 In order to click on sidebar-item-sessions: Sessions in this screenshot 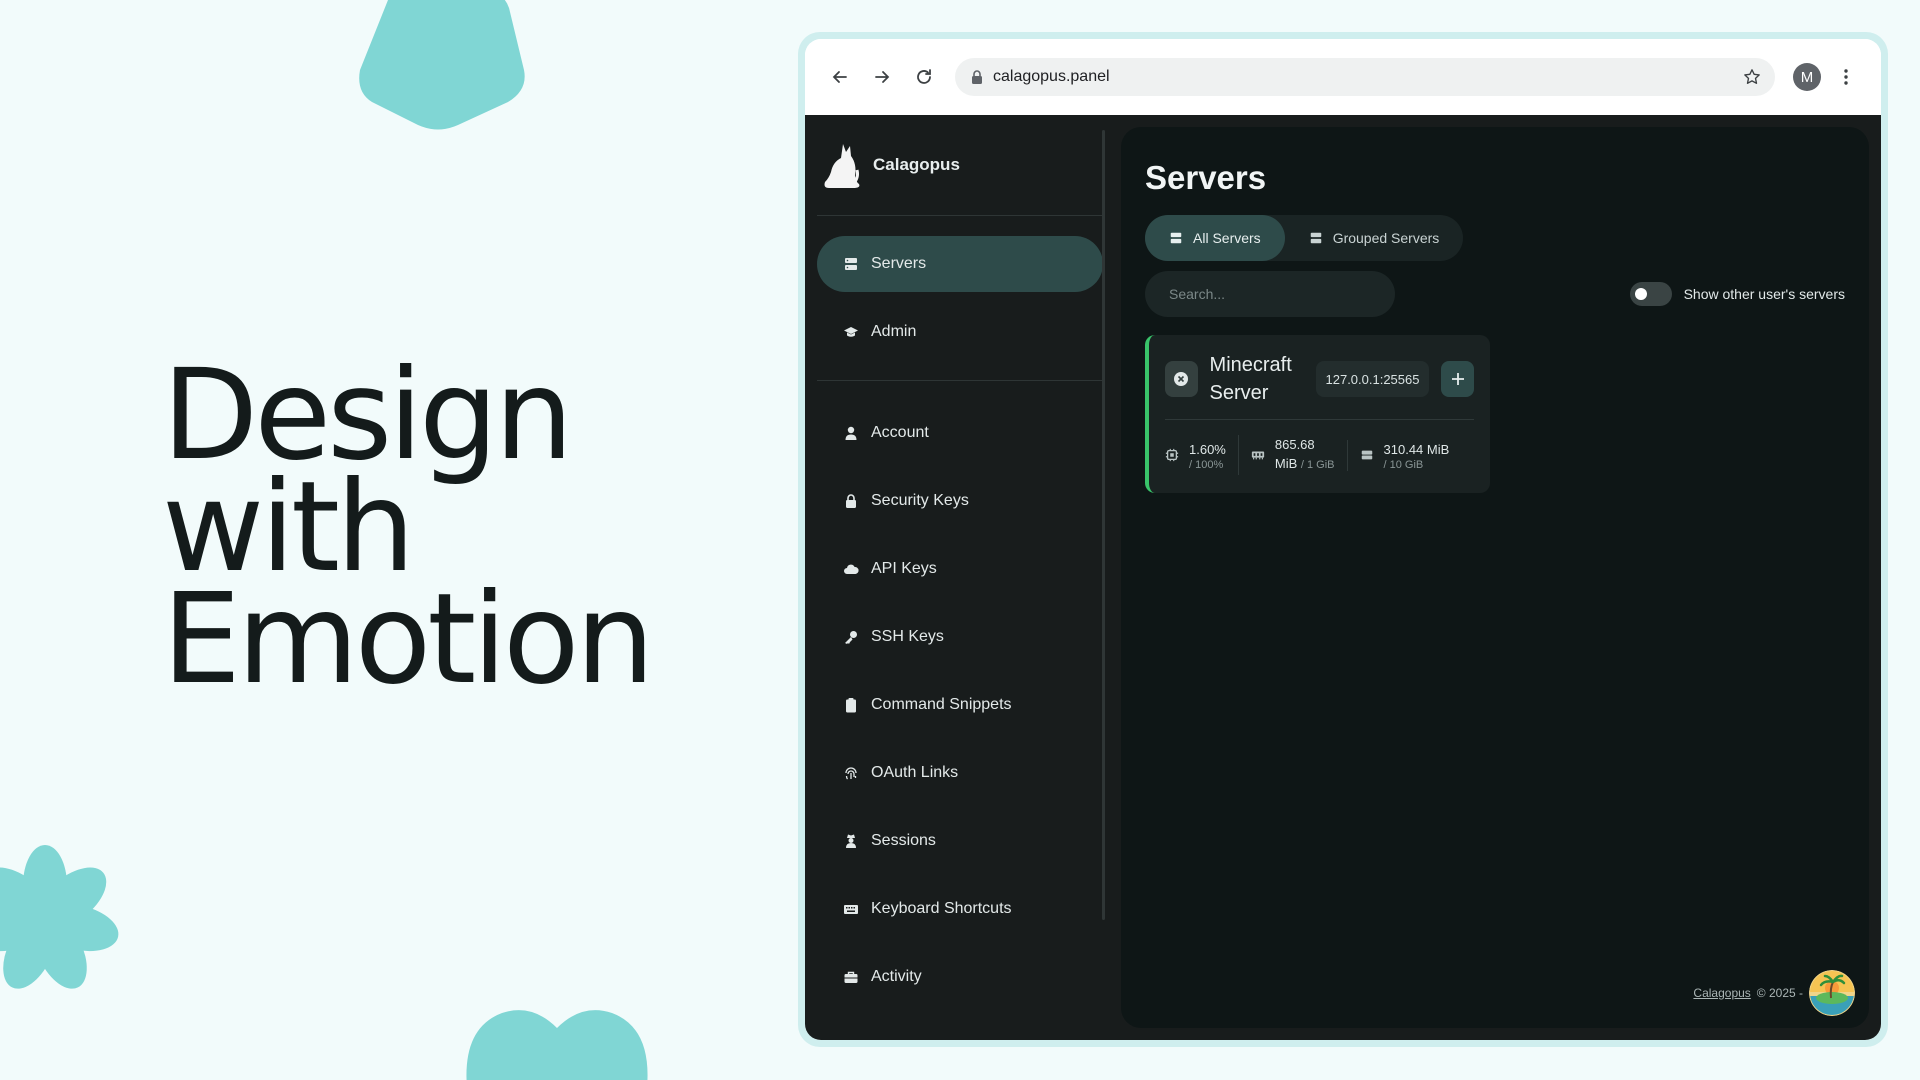, I will do `click(960, 841)`.